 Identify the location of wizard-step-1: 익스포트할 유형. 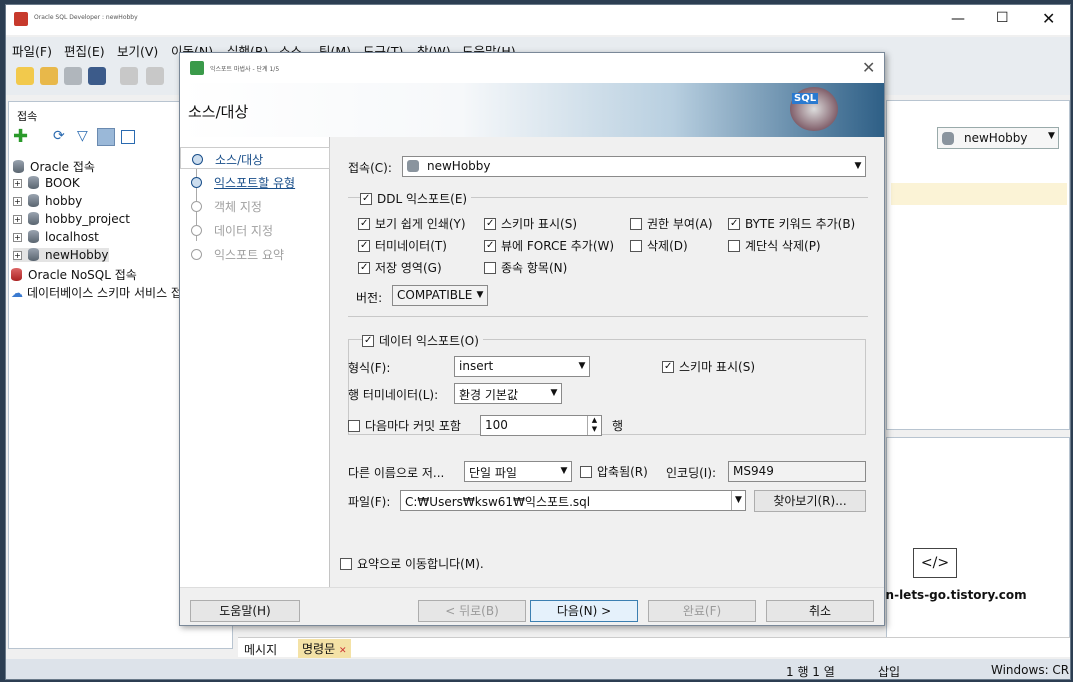
(255, 182).